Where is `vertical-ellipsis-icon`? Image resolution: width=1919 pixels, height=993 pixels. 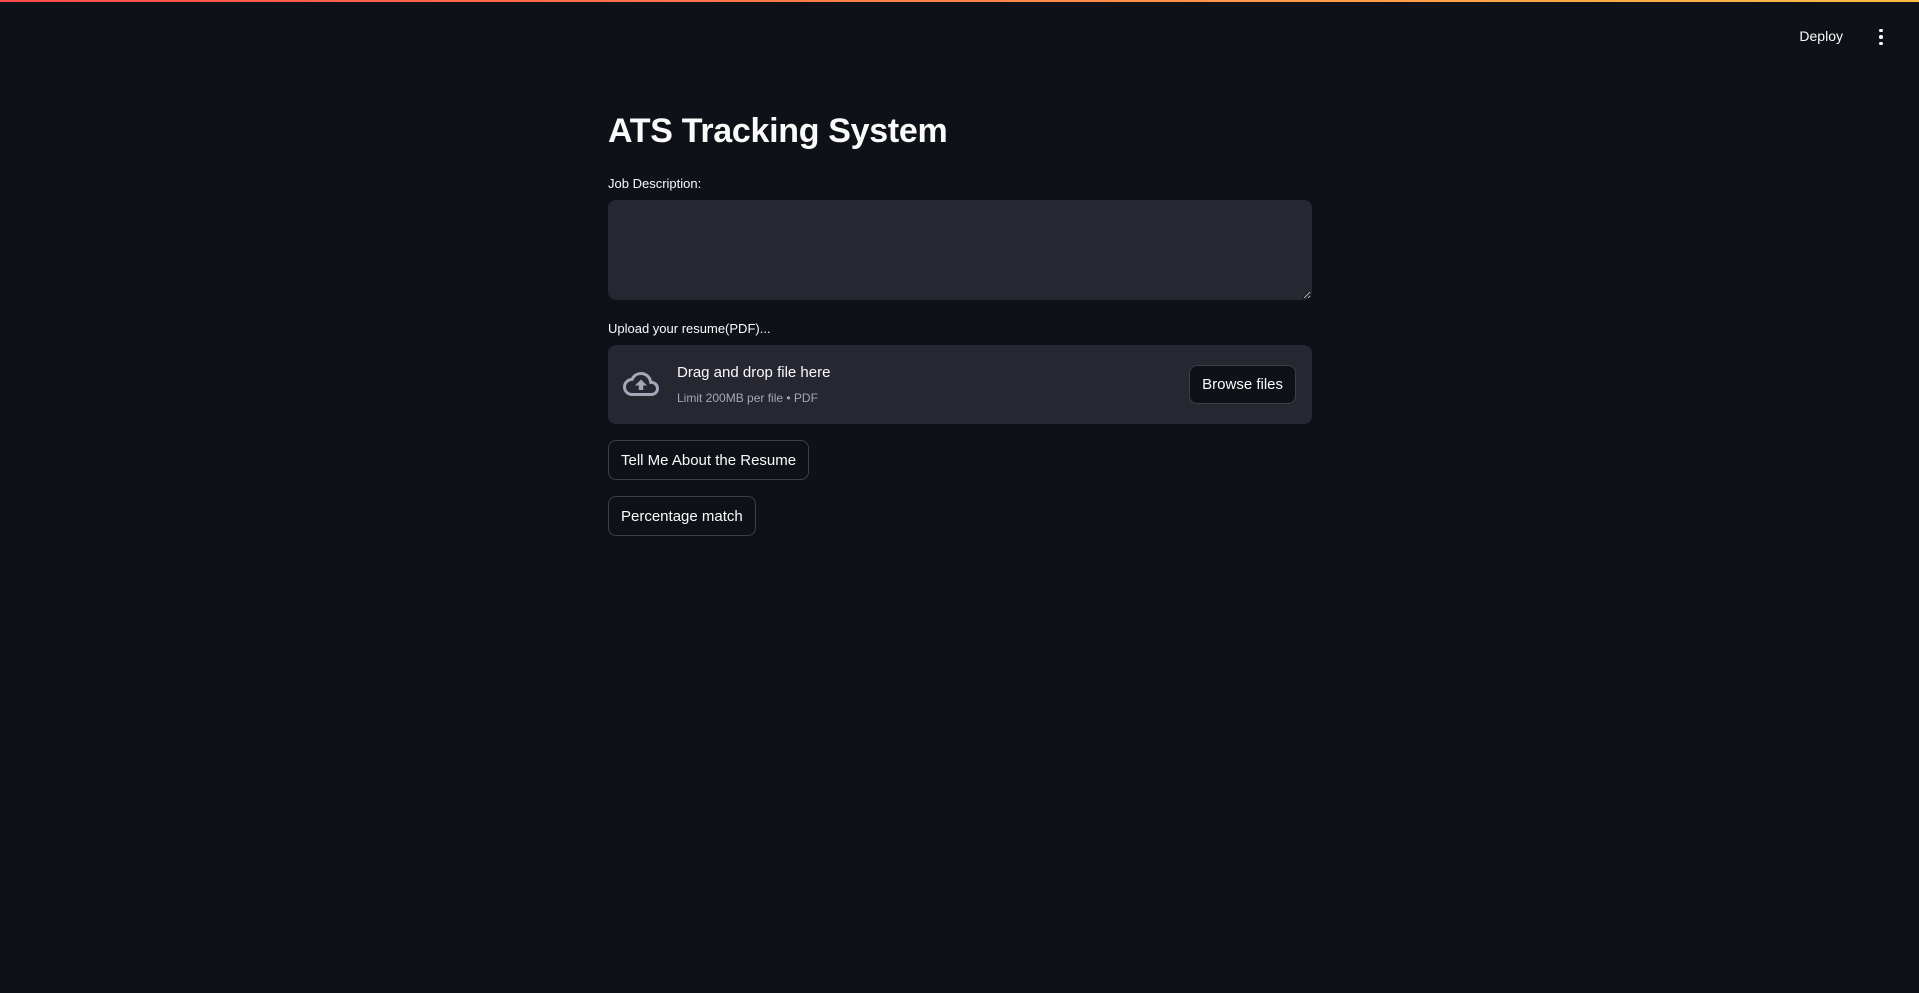 vertical-ellipsis-icon is located at coordinates (1881, 37).